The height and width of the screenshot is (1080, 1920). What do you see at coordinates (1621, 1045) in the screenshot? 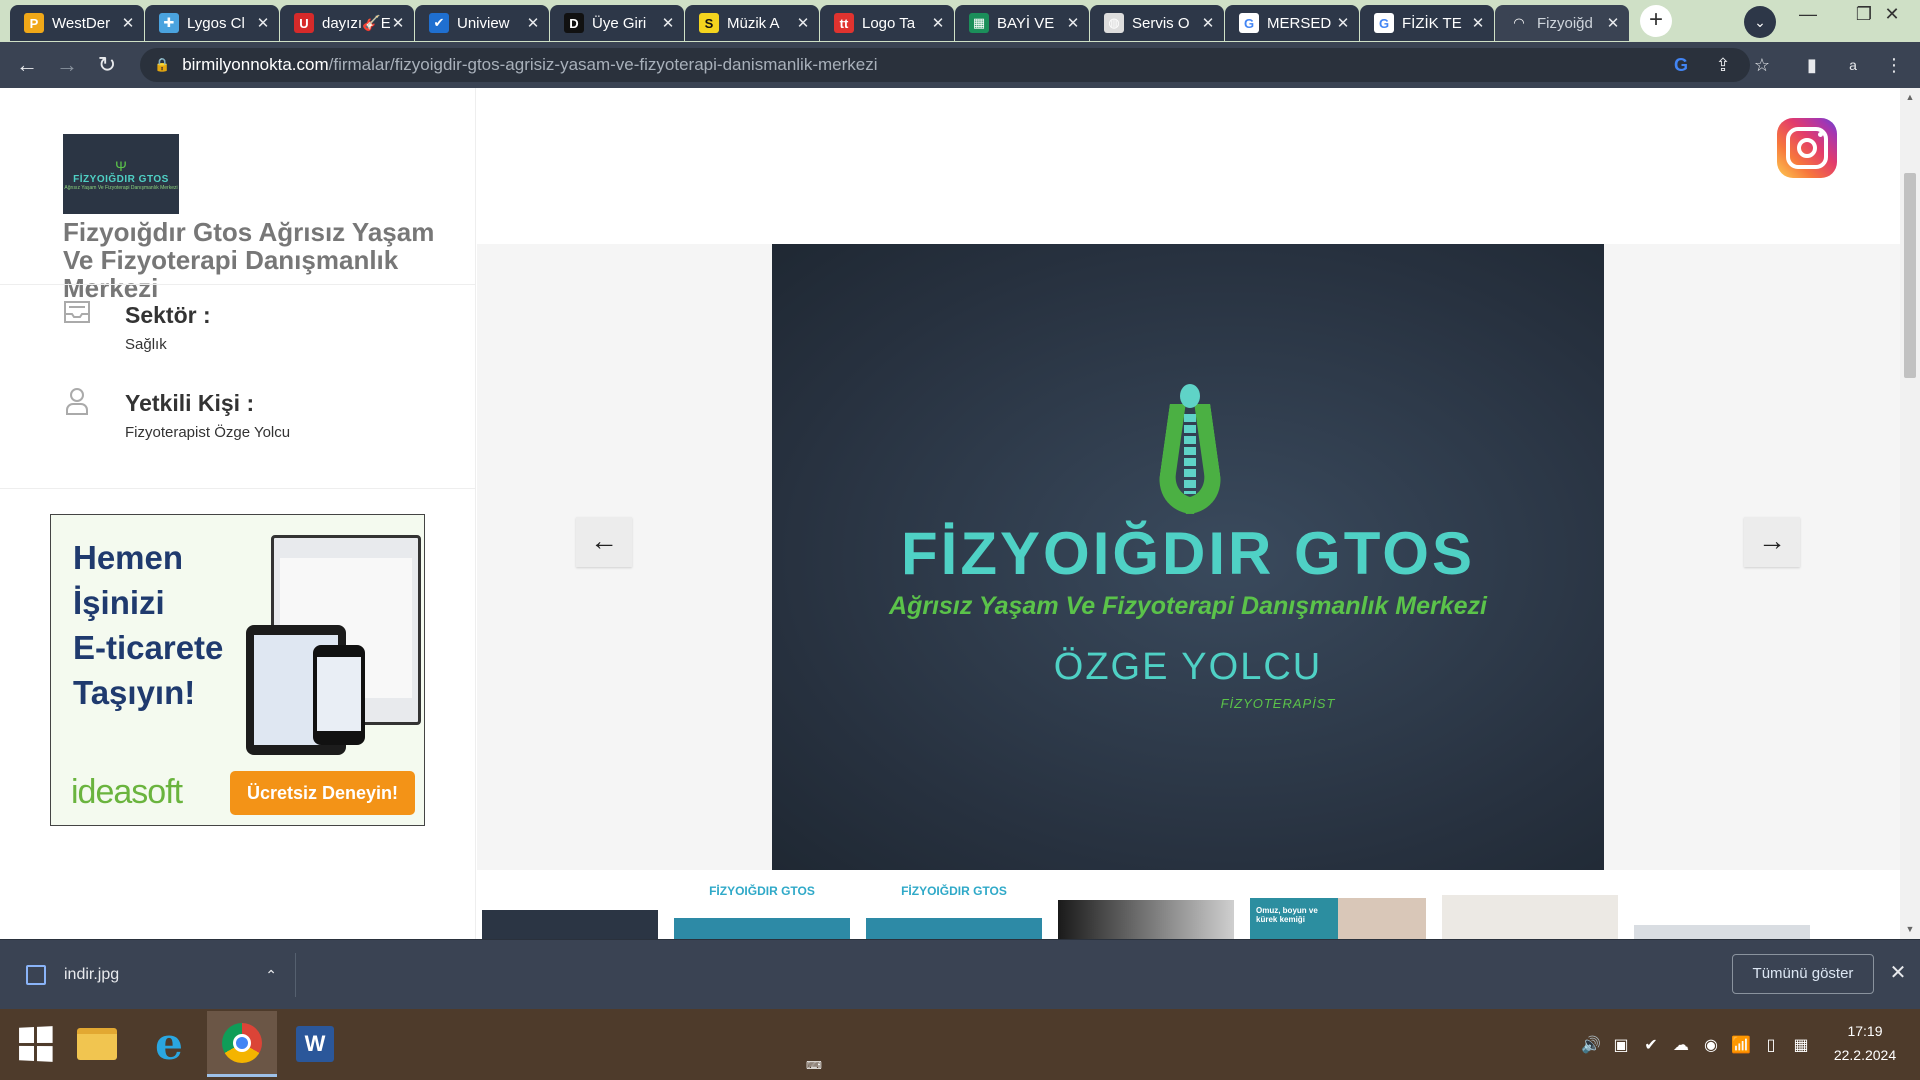
I see `tray-icon: ▣` at bounding box center [1621, 1045].